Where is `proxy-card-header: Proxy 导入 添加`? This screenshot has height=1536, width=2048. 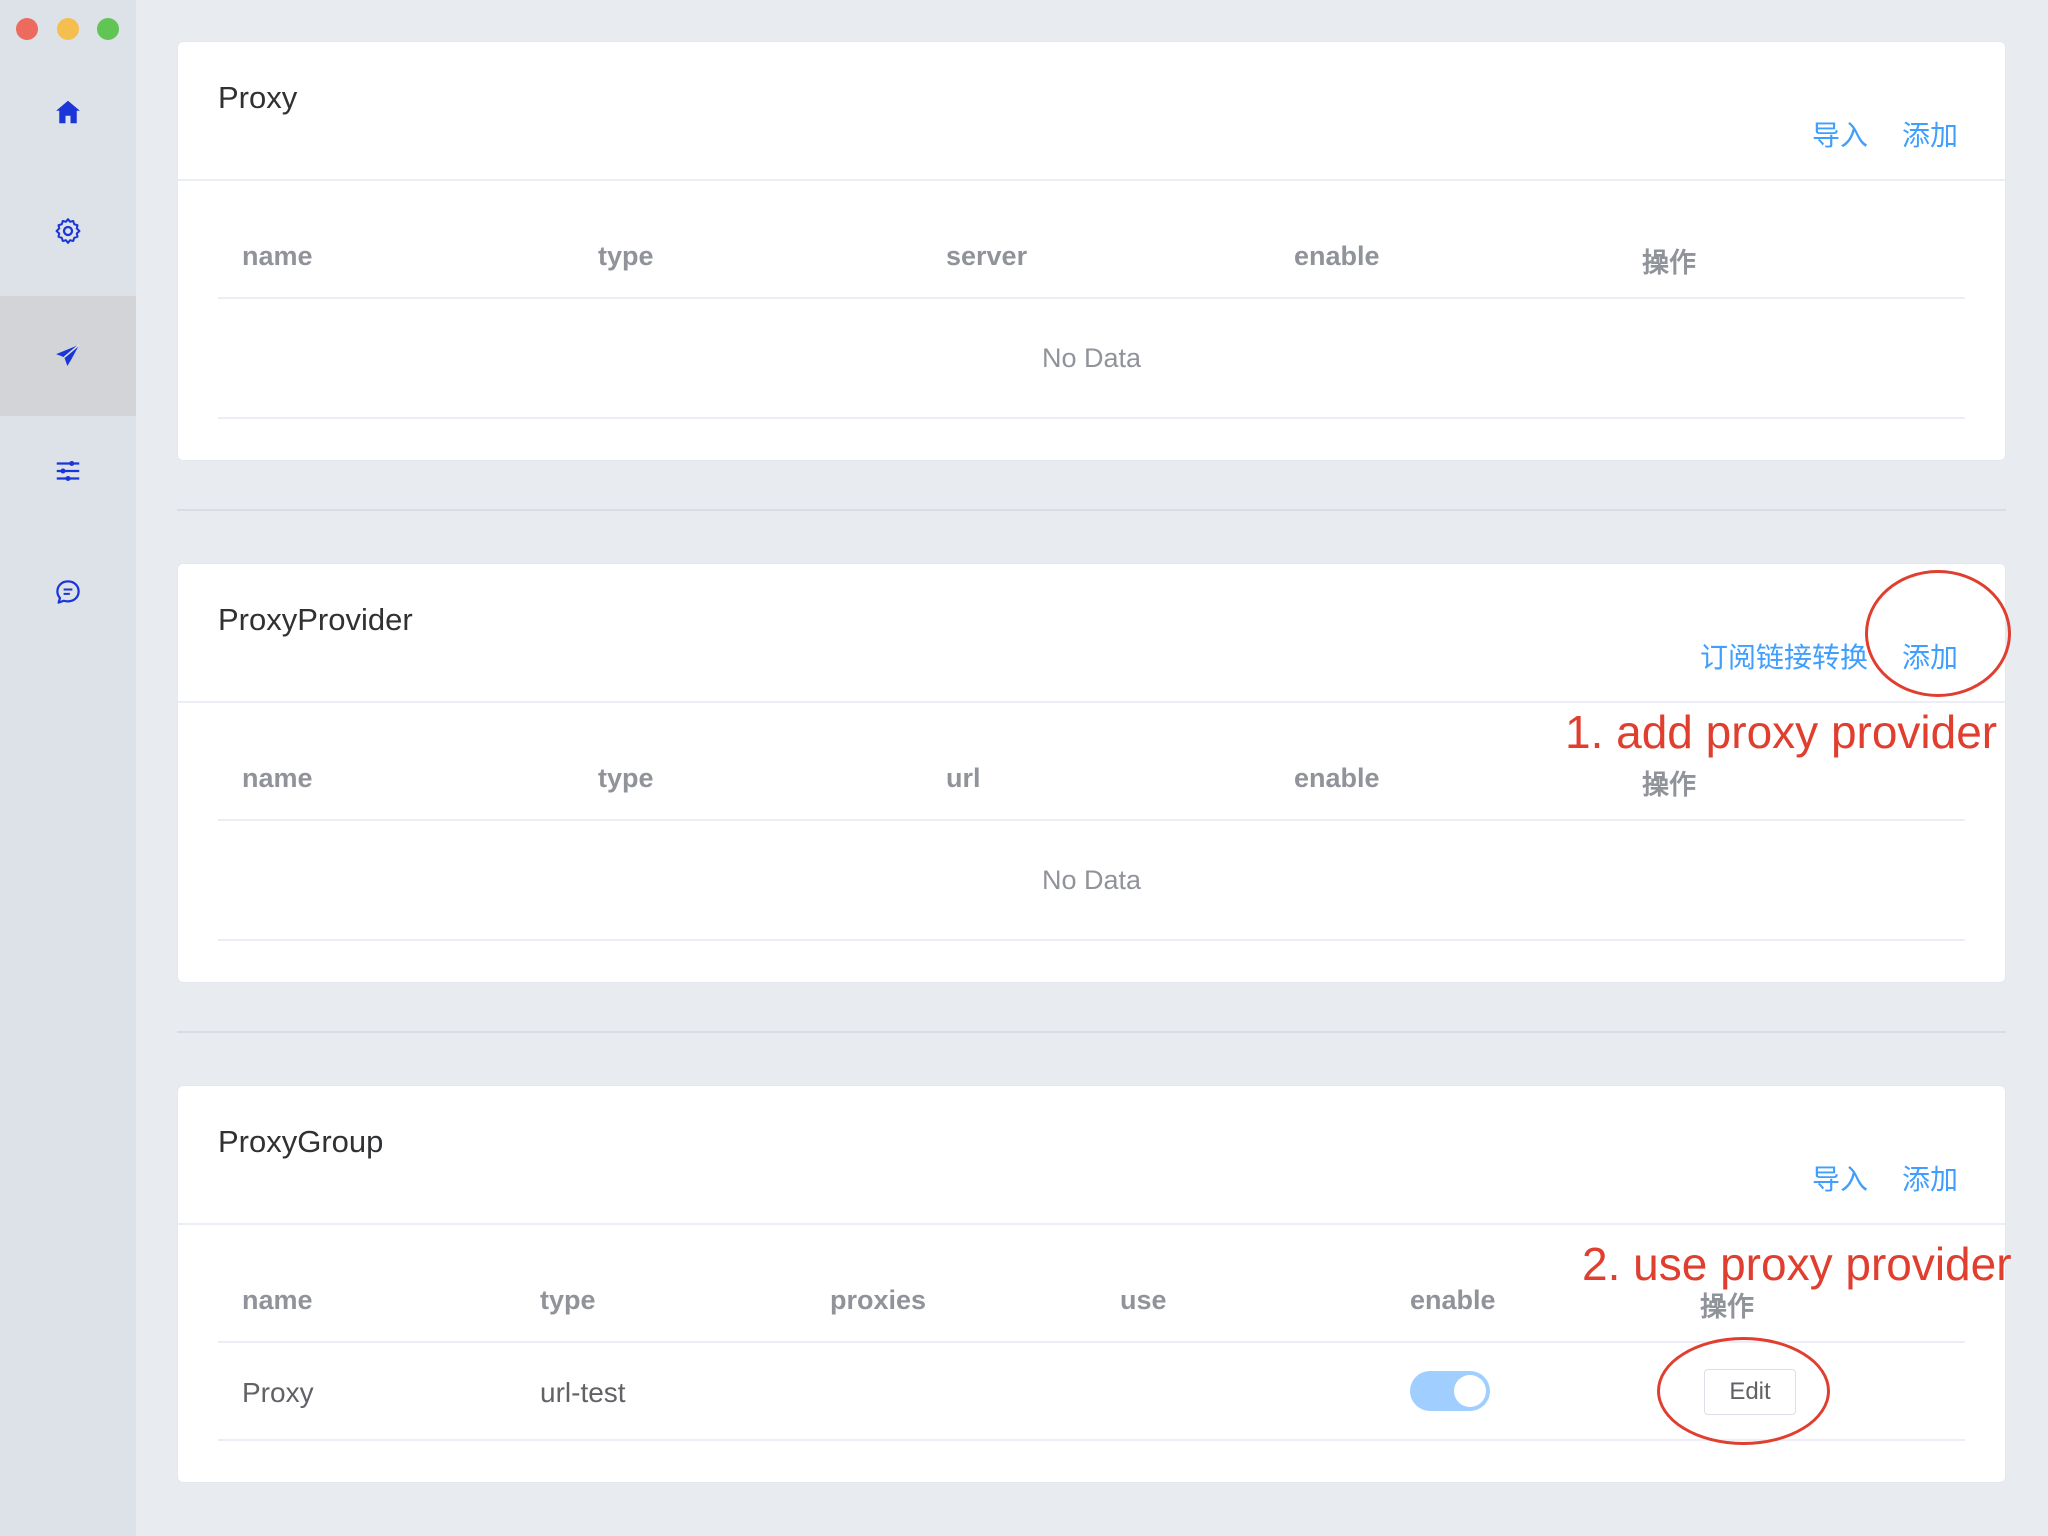 proxy-card-header: Proxy 导入 添加 is located at coordinates (1091, 111).